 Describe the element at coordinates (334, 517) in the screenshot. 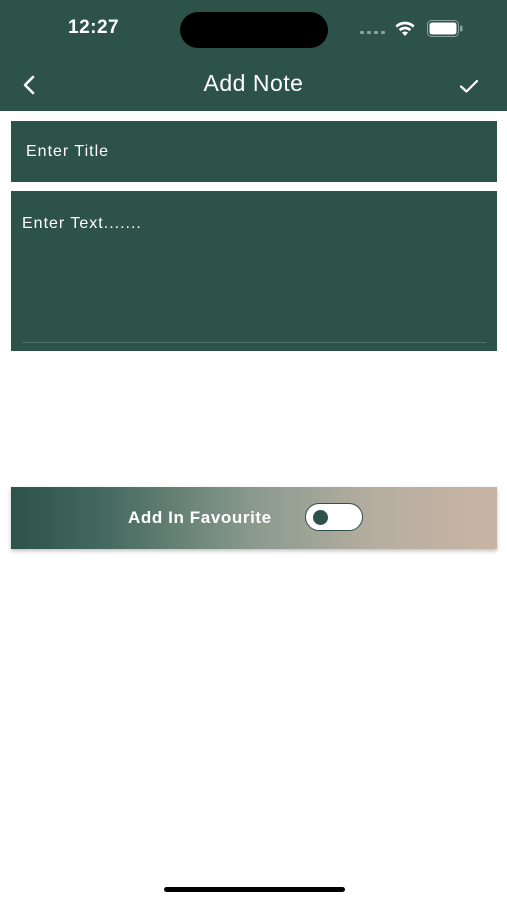

I see `favourite-toggle` at that location.